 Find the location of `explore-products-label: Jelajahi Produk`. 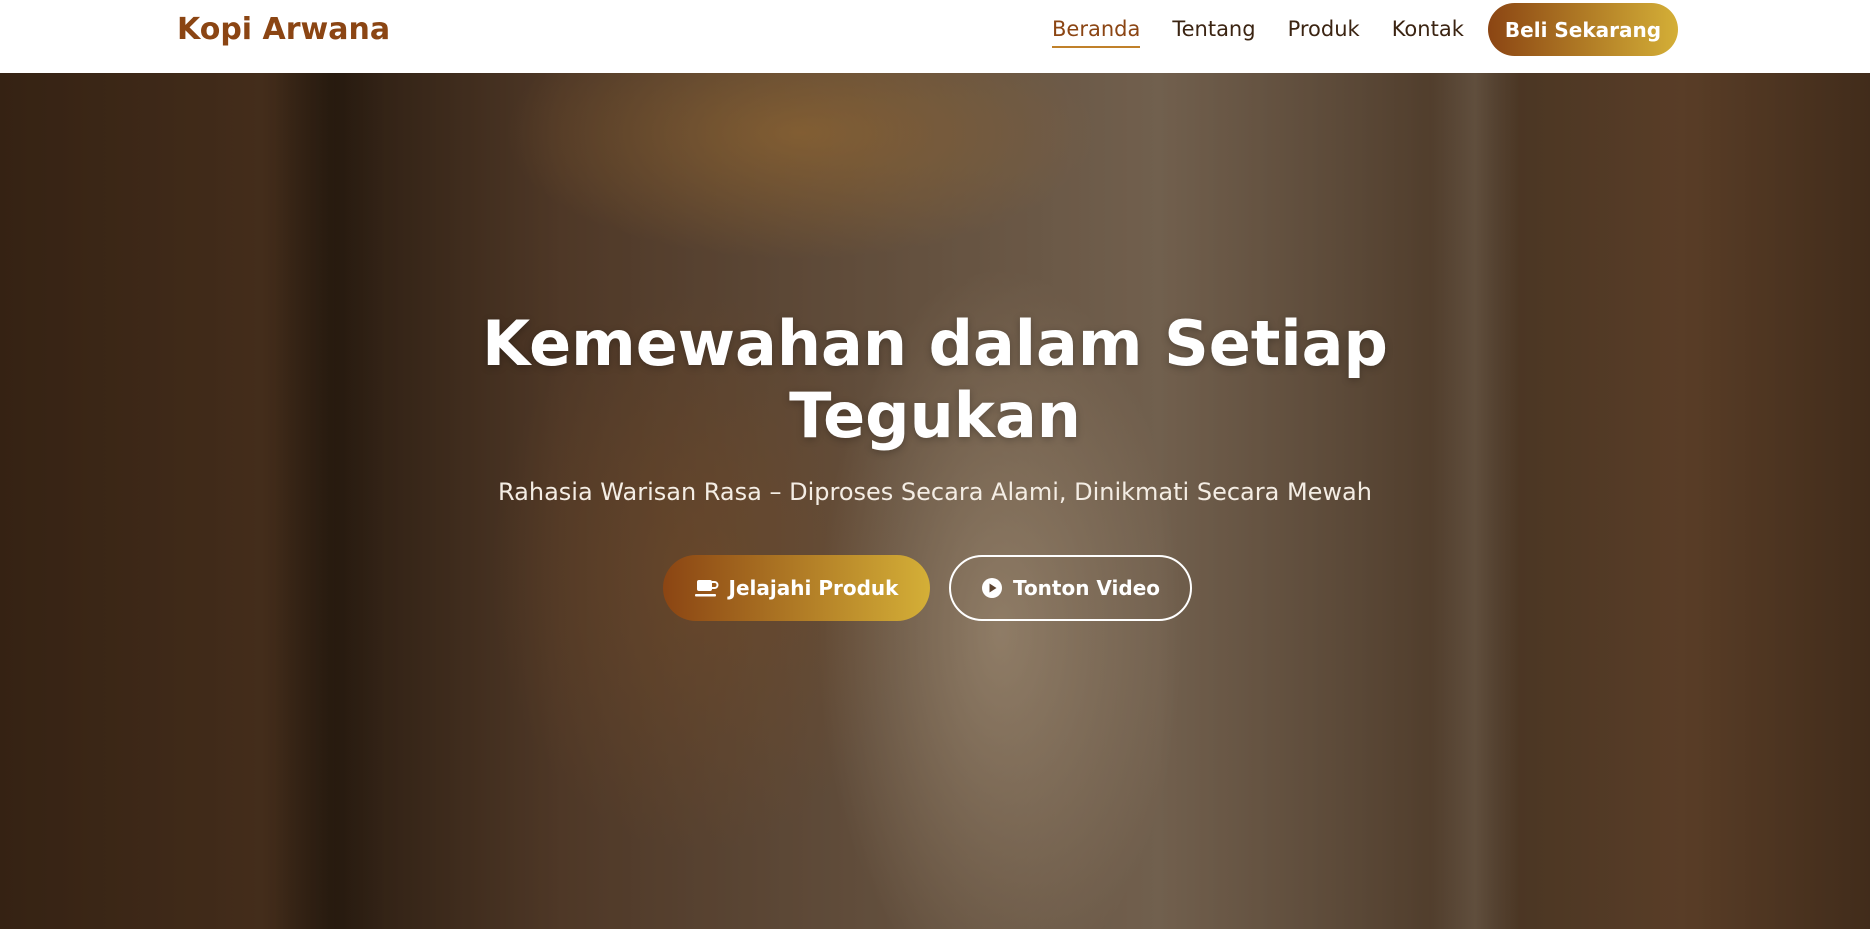

explore-products-label: Jelajahi Produk is located at coordinates (813, 588).